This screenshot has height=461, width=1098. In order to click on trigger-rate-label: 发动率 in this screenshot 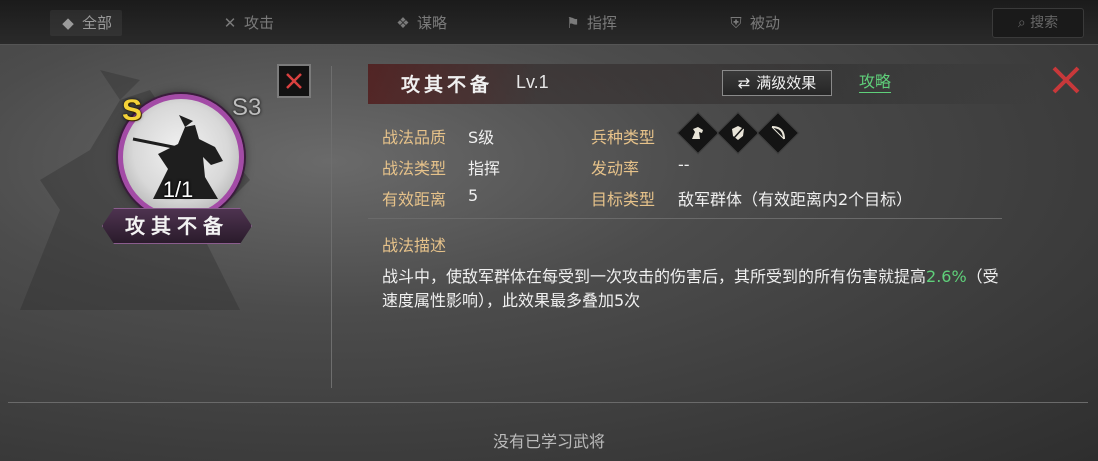, I will do `click(615, 168)`.